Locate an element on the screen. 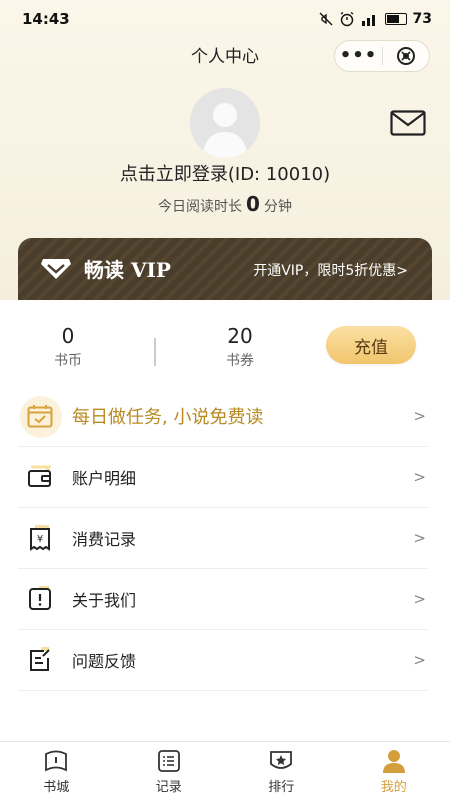 The height and width of the screenshot is (801, 450). tab-ranking: 排行 is located at coordinates (281, 771).